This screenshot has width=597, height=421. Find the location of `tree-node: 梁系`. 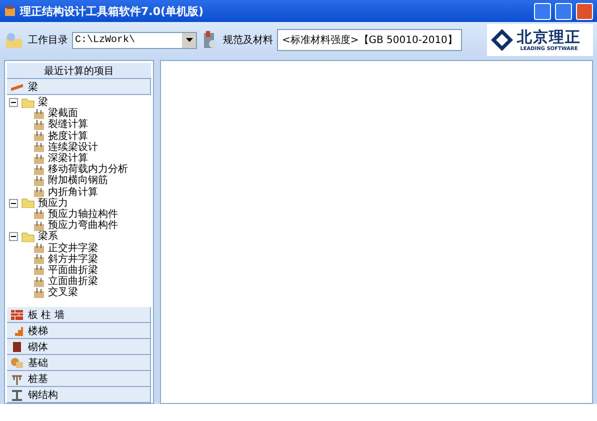

tree-node: 梁系 is located at coordinates (81, 236).